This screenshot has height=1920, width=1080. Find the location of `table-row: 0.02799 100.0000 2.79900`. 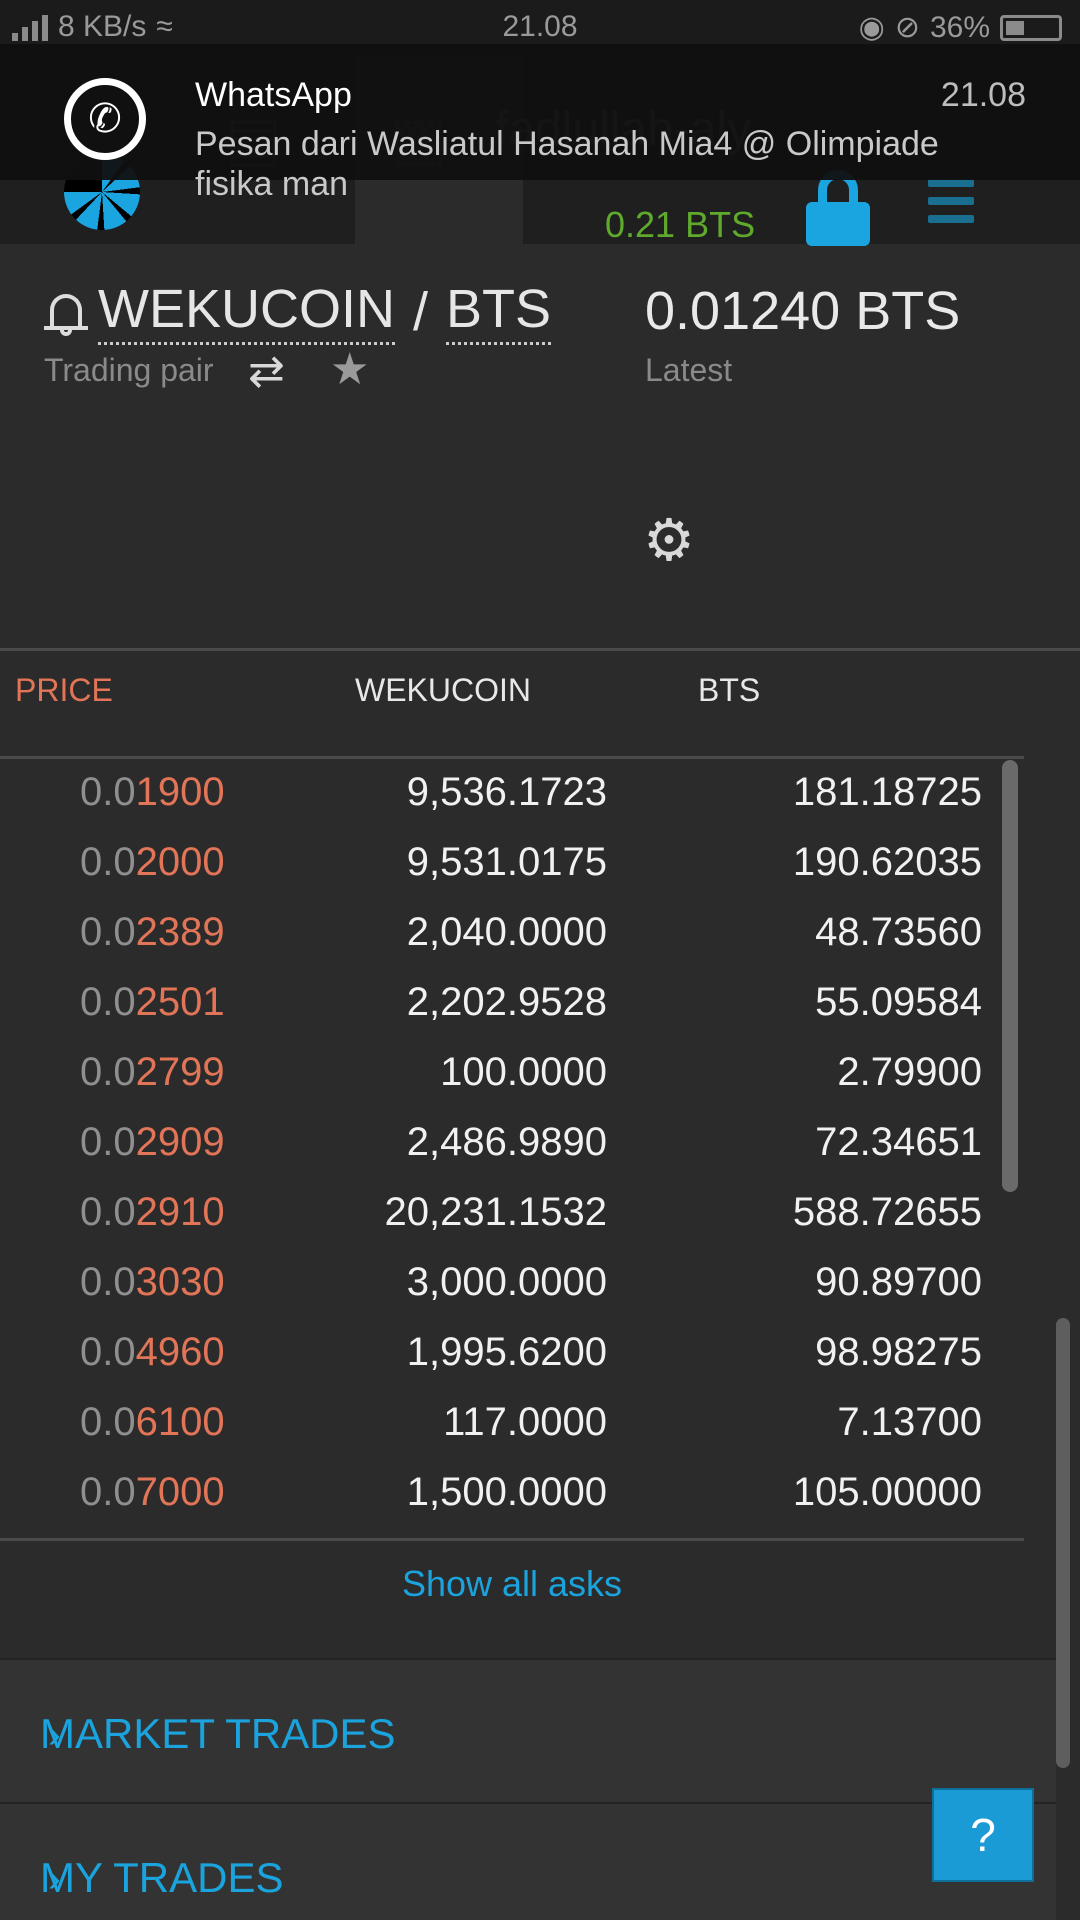

table-row: 0.02799 100.0000 2.79900 is located at coordinates (512, 1075).